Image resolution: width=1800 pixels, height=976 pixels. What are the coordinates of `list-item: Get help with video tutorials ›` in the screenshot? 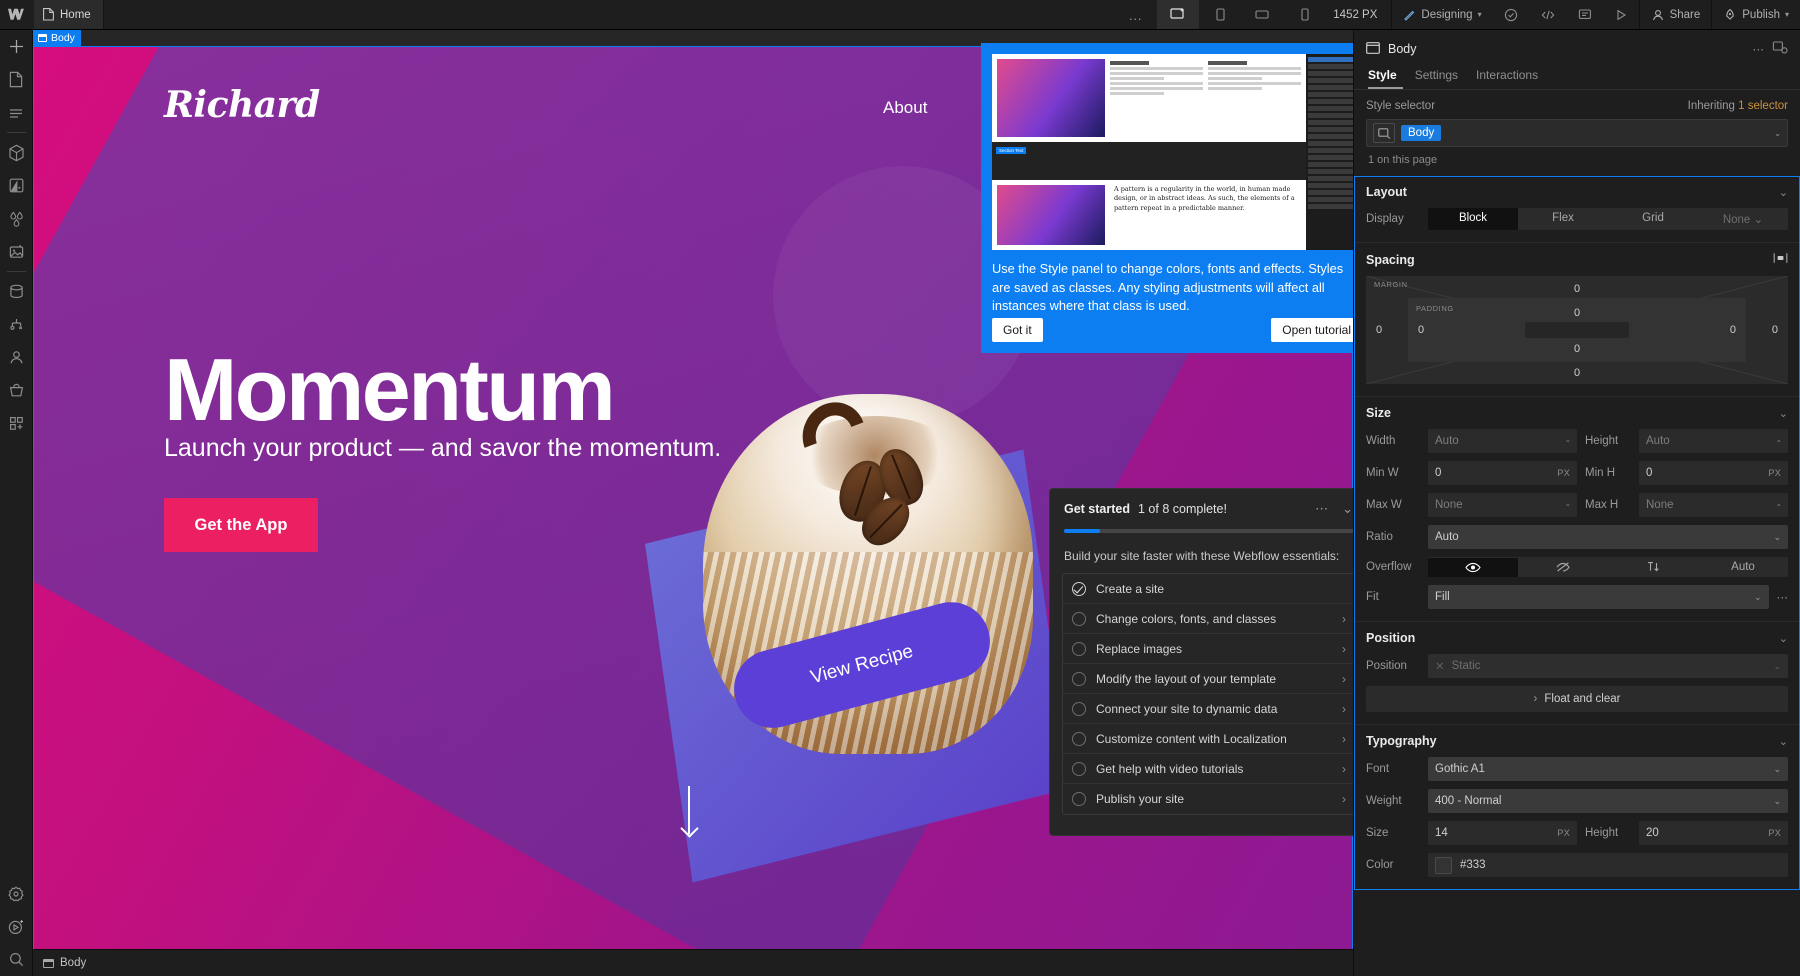 It's located at (1208, 769).